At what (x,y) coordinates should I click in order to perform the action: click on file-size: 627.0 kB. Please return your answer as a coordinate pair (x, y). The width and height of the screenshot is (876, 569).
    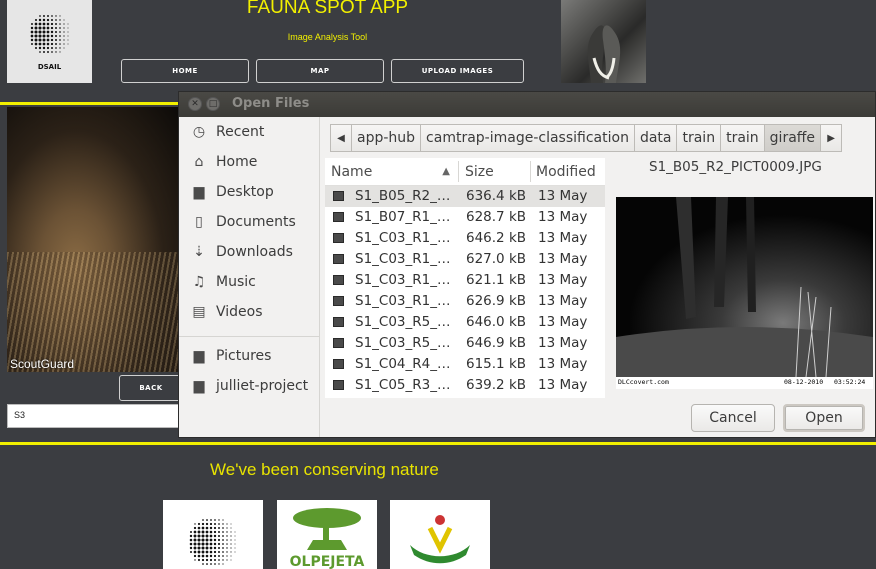
    Looking at the image, I should click on (496, 259).